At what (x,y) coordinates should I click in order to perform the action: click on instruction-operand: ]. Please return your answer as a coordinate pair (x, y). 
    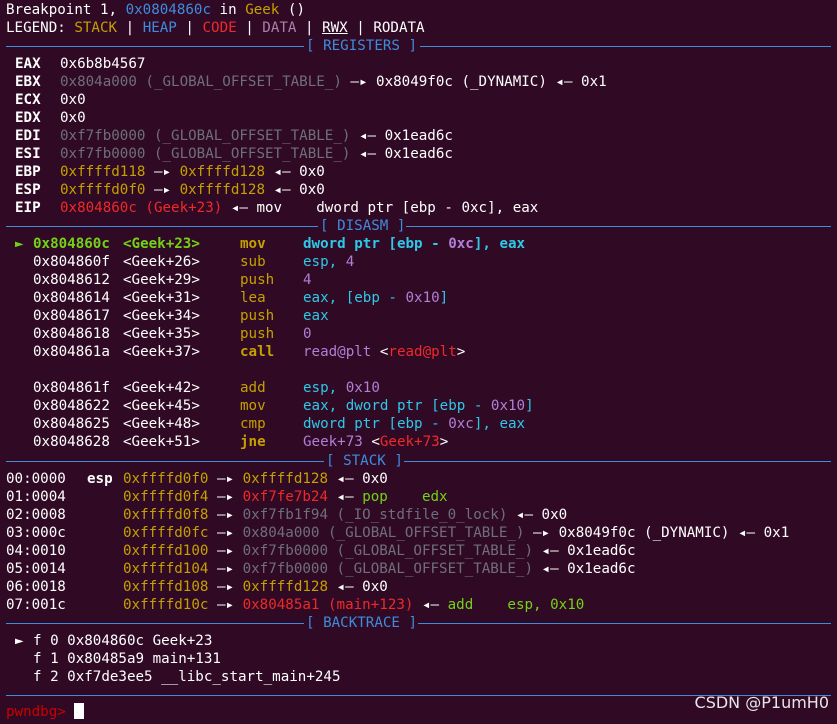
    Looking at the image, I should click on (444, 298).